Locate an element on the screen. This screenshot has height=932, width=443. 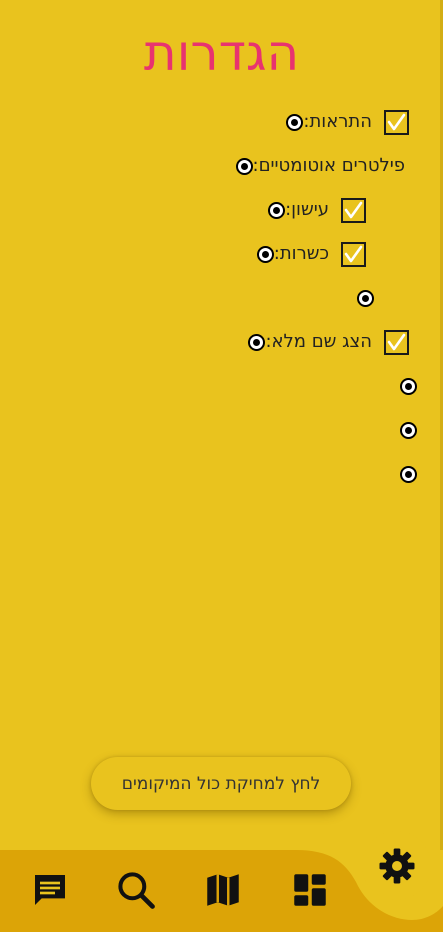
chat-icon is located at coordinates (50, 890).